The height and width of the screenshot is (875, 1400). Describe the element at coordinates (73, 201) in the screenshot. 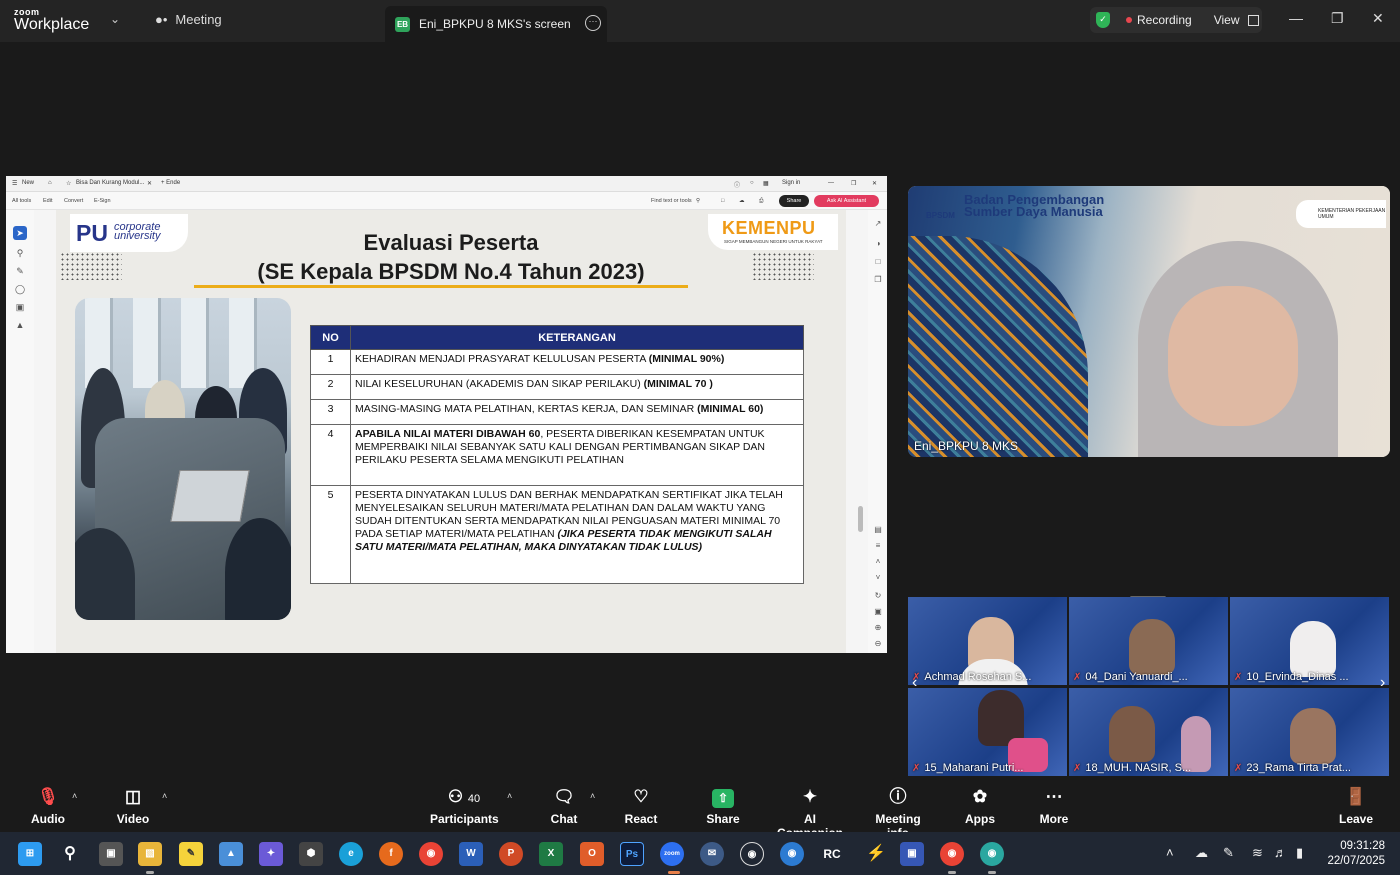

I see `menu-convert: Convert` at that location.